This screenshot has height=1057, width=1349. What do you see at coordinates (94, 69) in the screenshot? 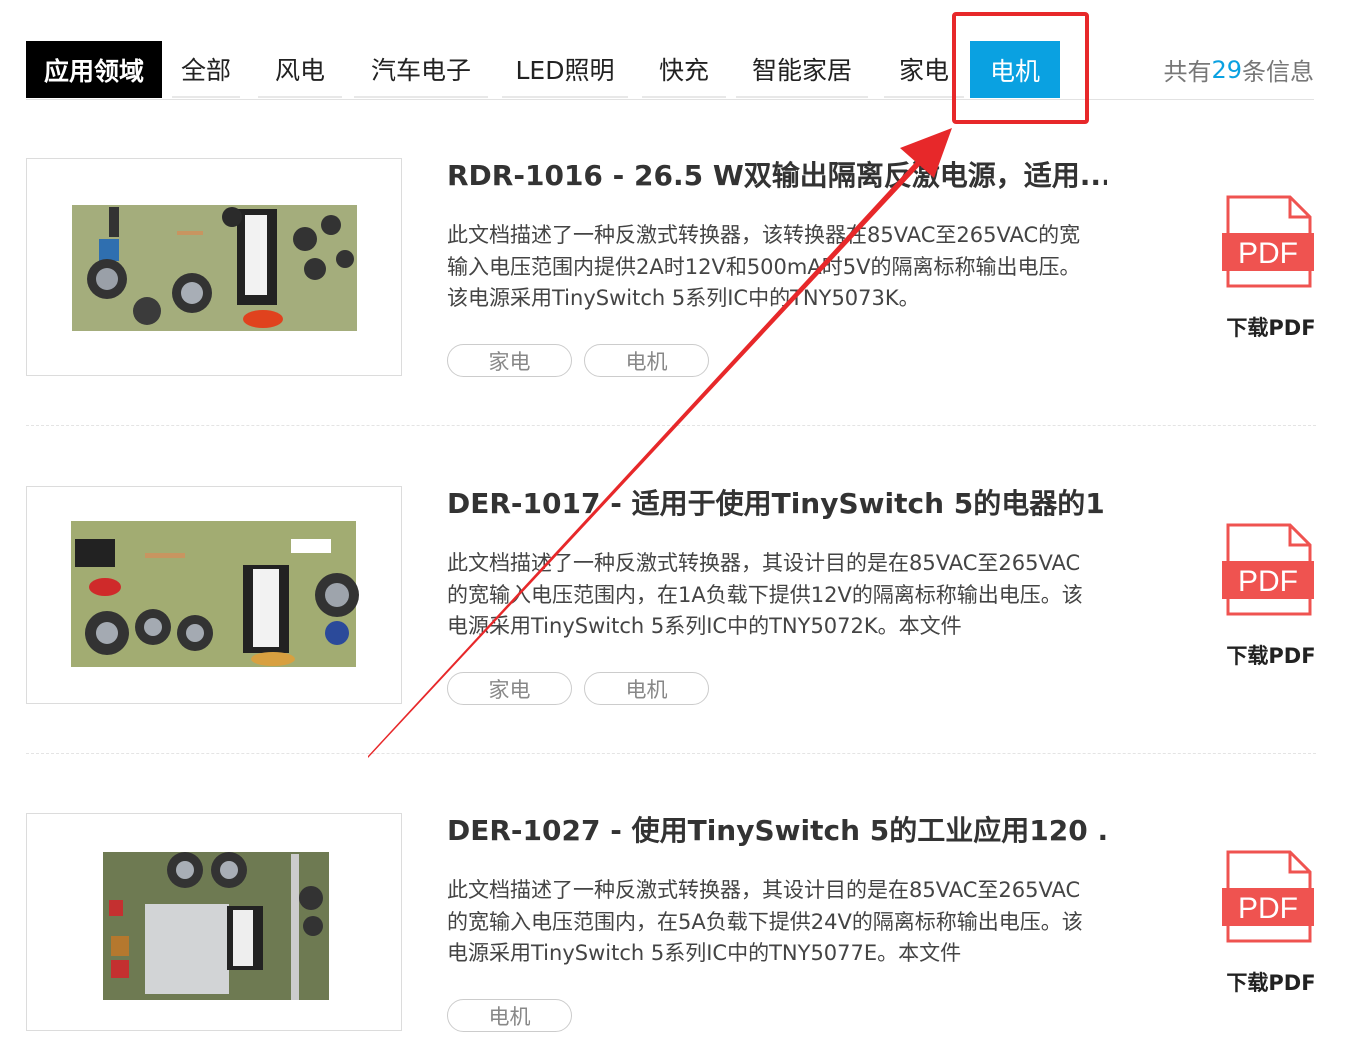
I see `category-heading: 应用领域` at bounding box center [94, 69].